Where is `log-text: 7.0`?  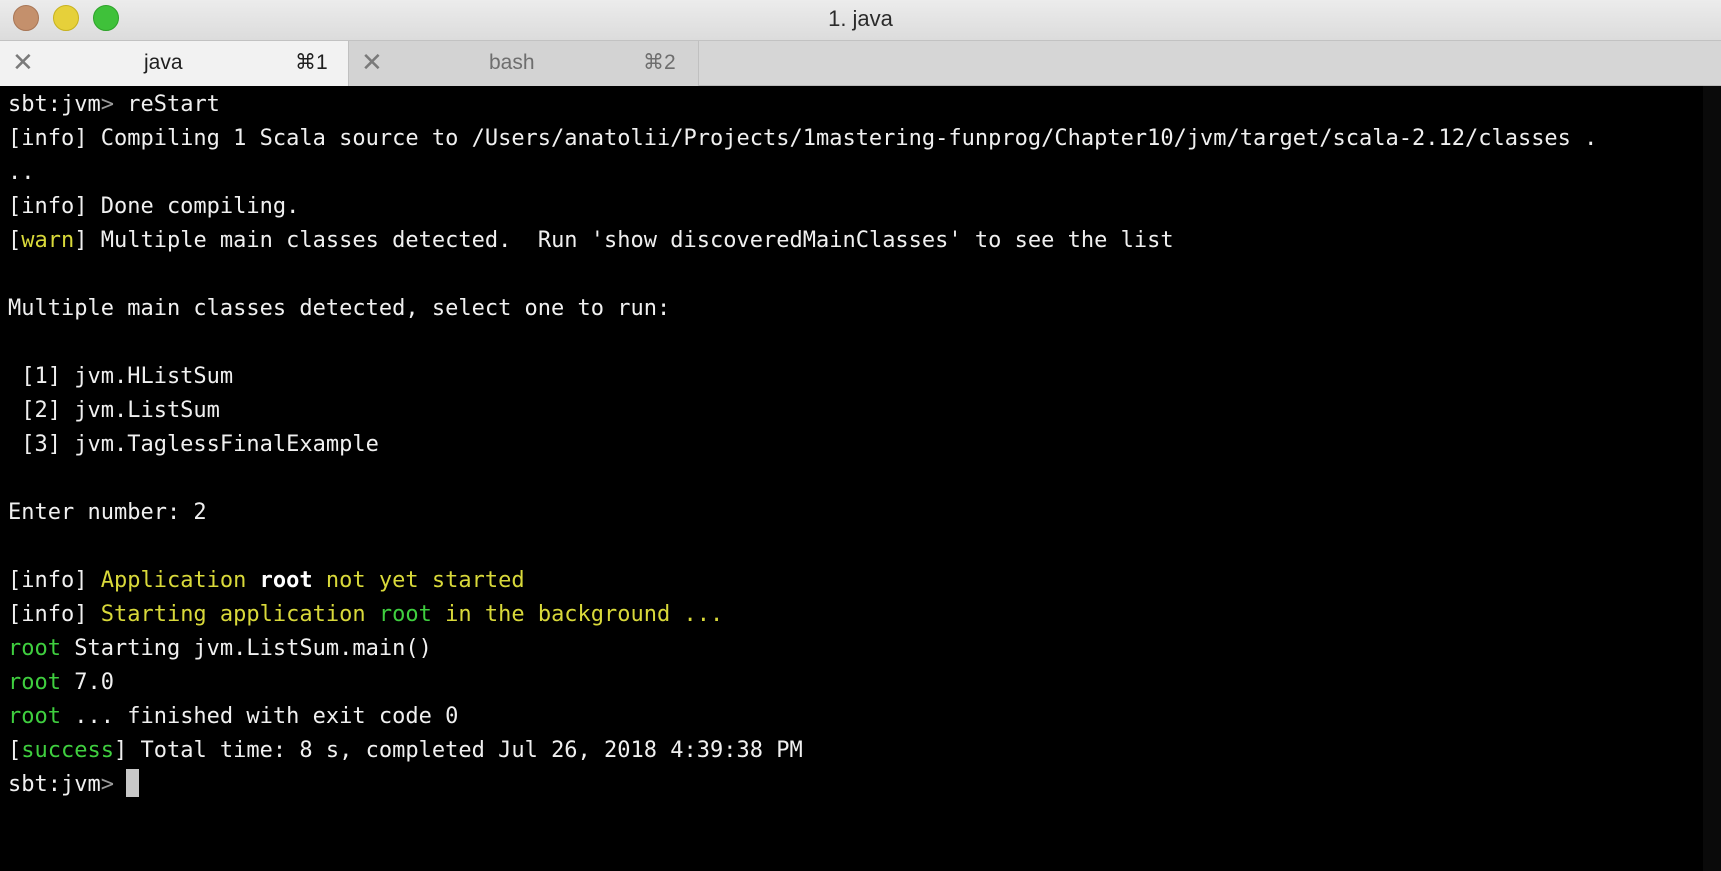
log-text: 7.0 is located at coordinates (87, 682).